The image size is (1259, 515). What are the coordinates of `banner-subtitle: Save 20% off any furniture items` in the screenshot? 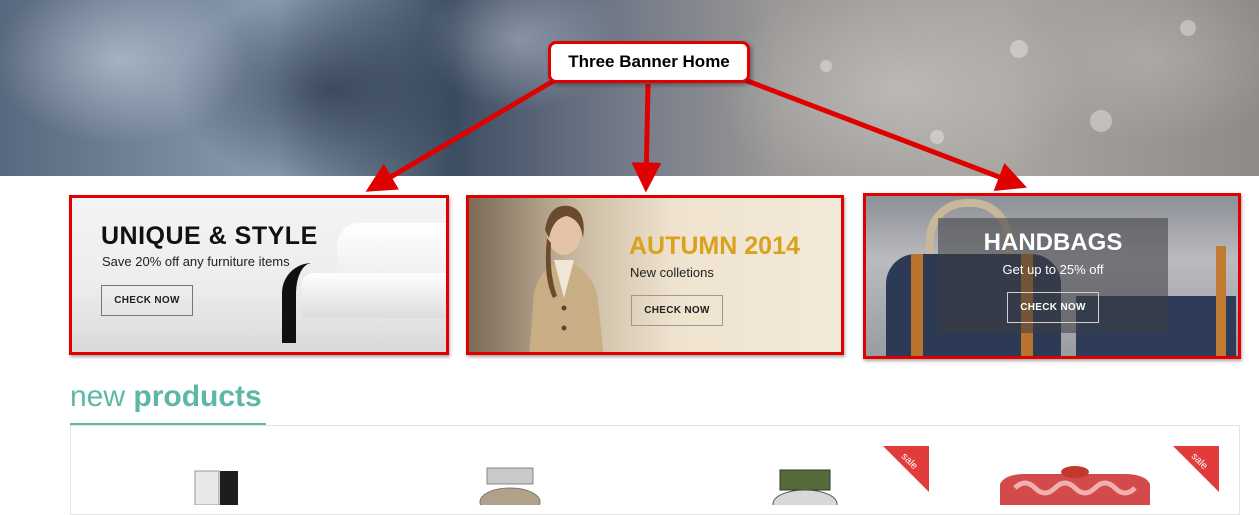 It's located at (196, 261).